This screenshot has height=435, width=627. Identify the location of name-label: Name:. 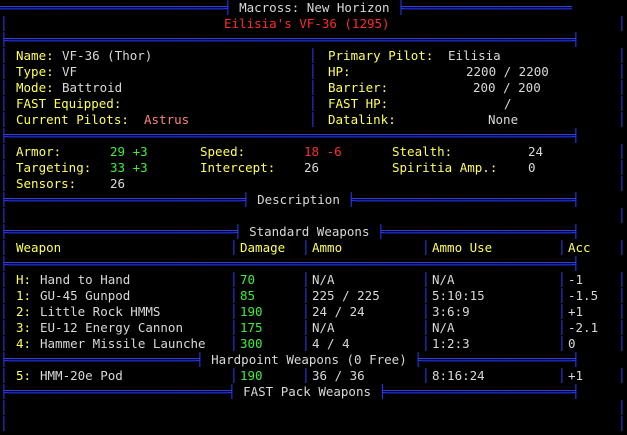
(35, 55).